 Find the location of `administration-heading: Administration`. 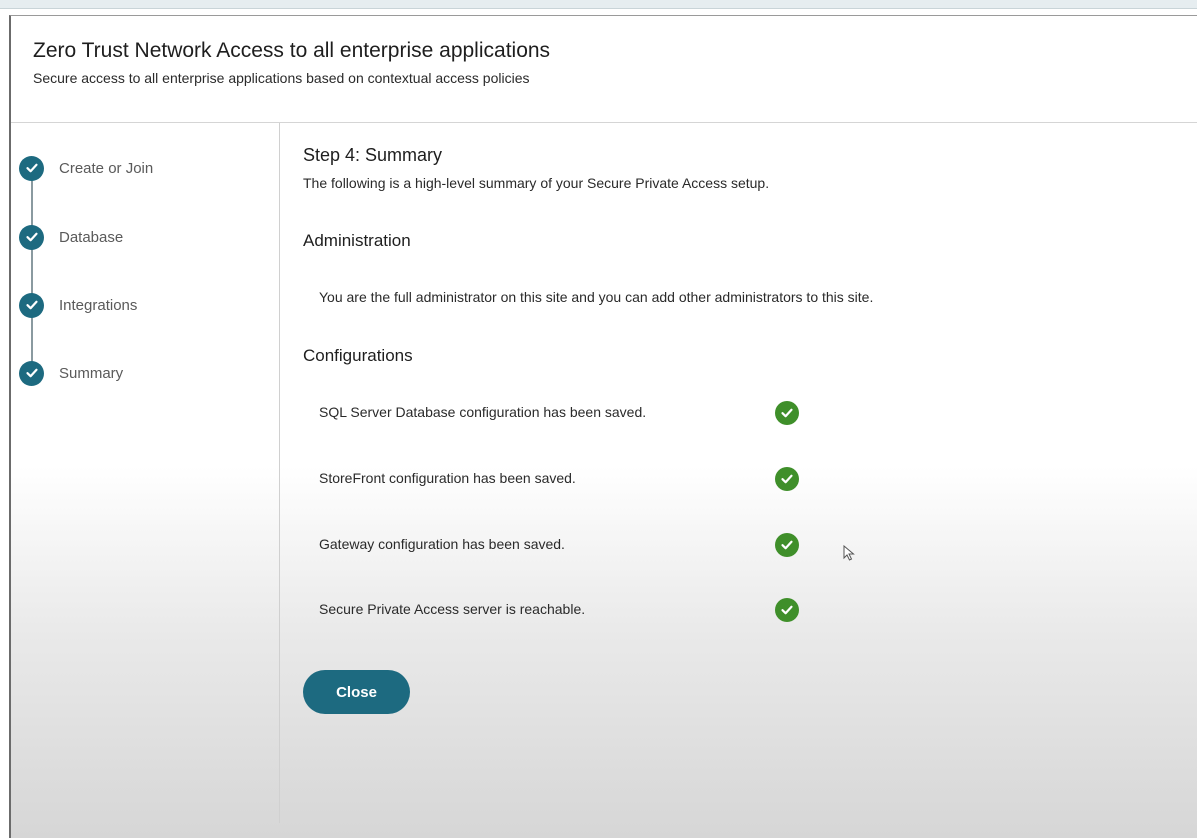

administration-heading: Administration is located at coordinates (357, 240).